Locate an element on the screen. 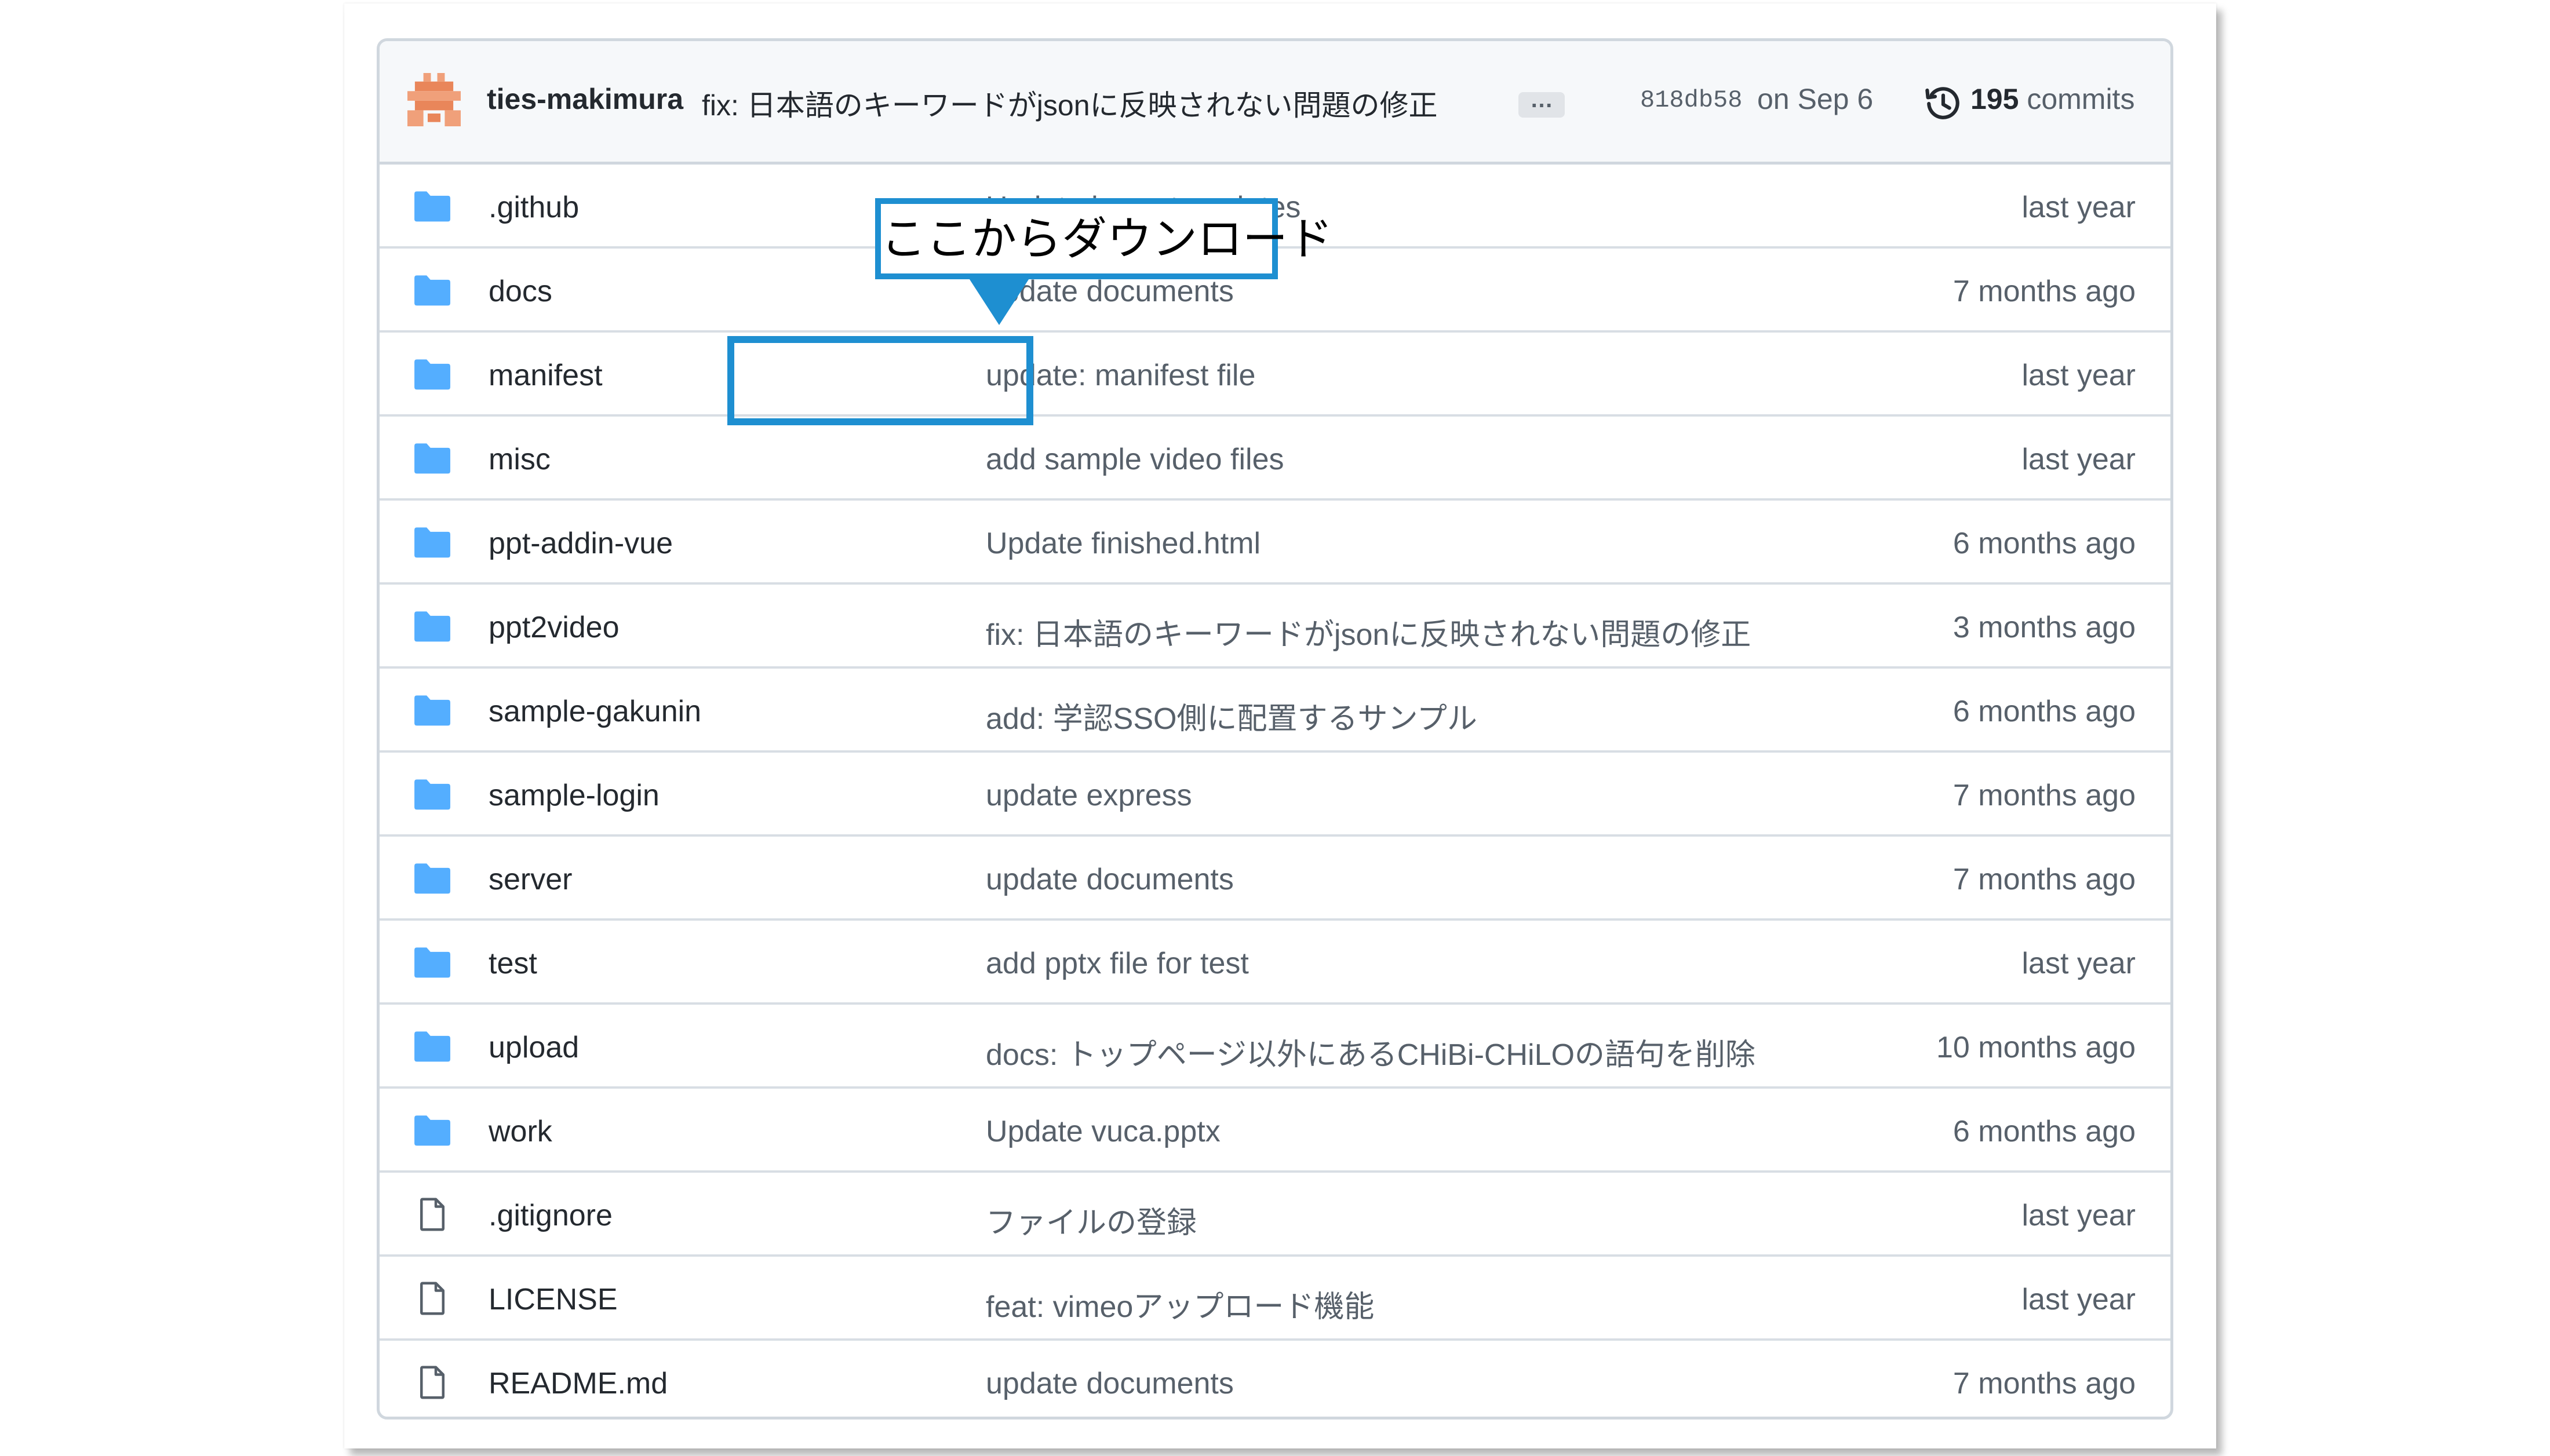 The height and width of the screenshot is (1456, 2550). file-row: sample-login update express 7 months ago is located at coordinates (1275, 795).